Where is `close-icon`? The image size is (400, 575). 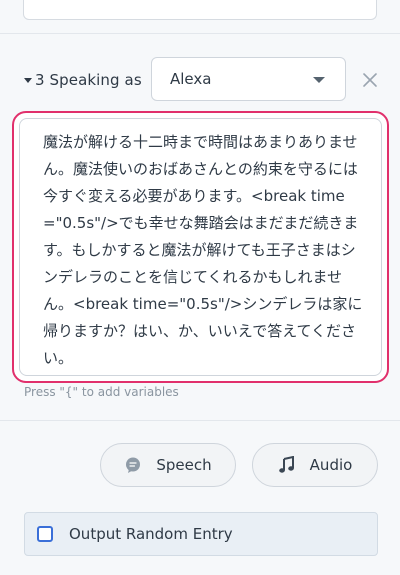
close-icon is located at coordinates (370, 80).